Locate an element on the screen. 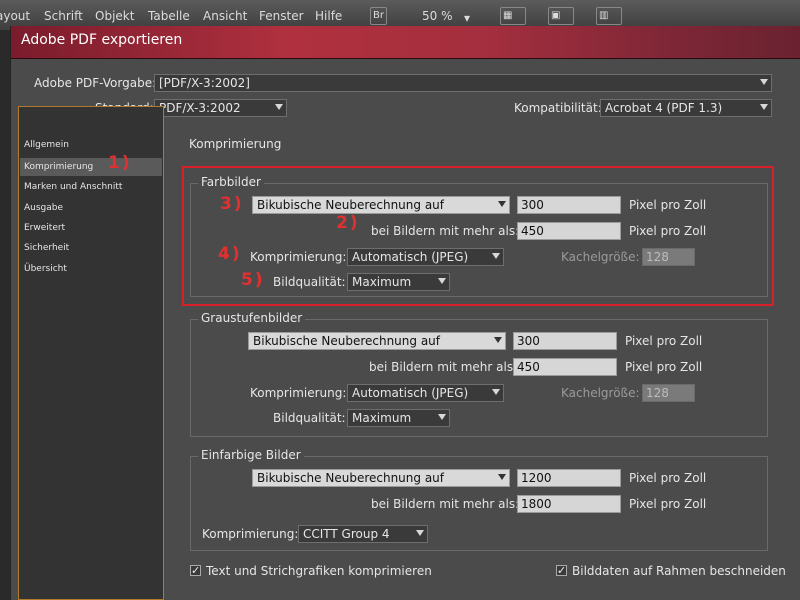  arrange-docs-icon: ▥ is located at coordinates (609, 16).